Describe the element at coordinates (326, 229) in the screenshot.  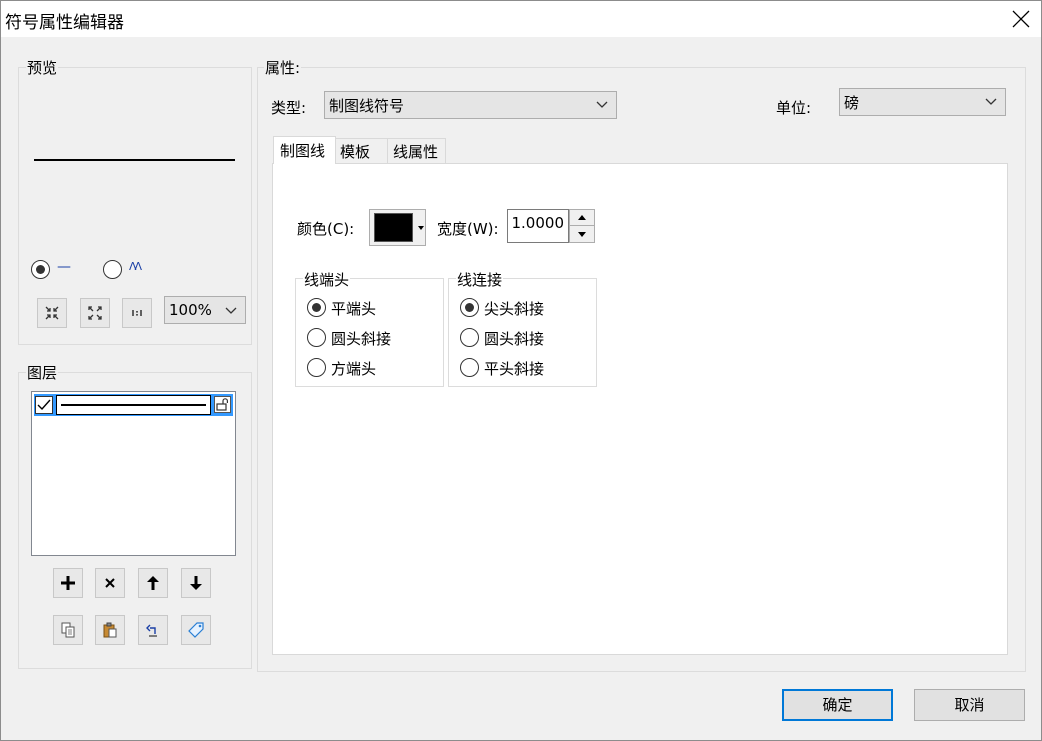
I see `color-label: 颜色(C):` at that location.